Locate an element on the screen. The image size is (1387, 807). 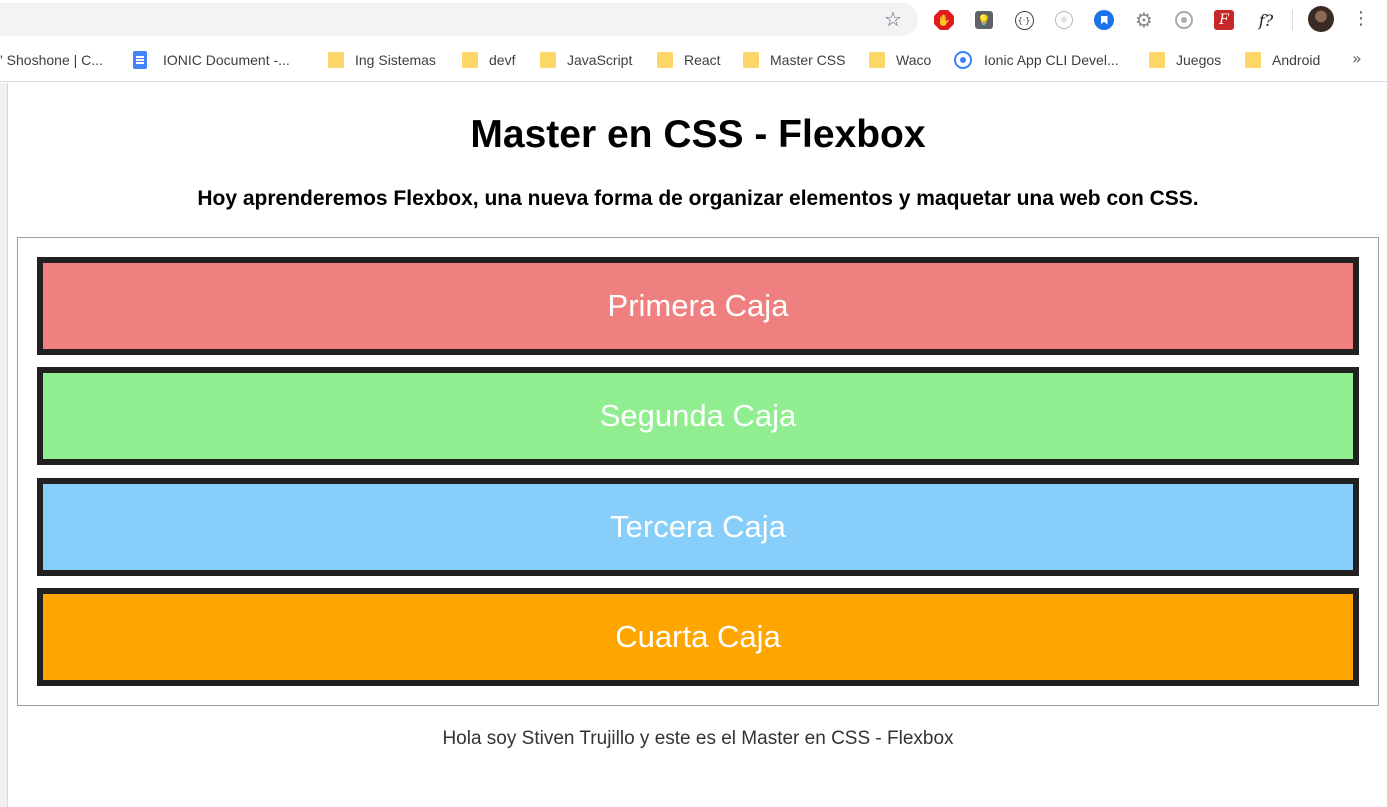
react-devtools-glyph: ⚛ is located at coordinates (1064, 20).